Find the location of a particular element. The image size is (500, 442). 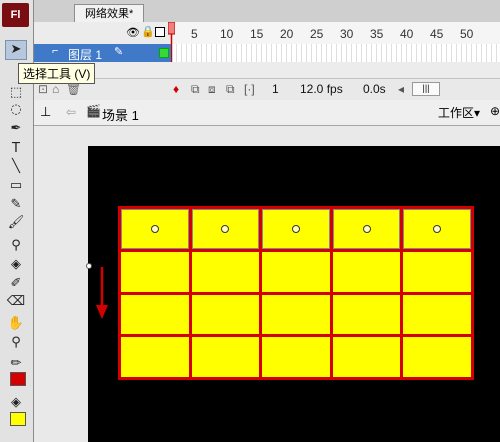

frame-tick: 45 is located at coordinates (437, 34).